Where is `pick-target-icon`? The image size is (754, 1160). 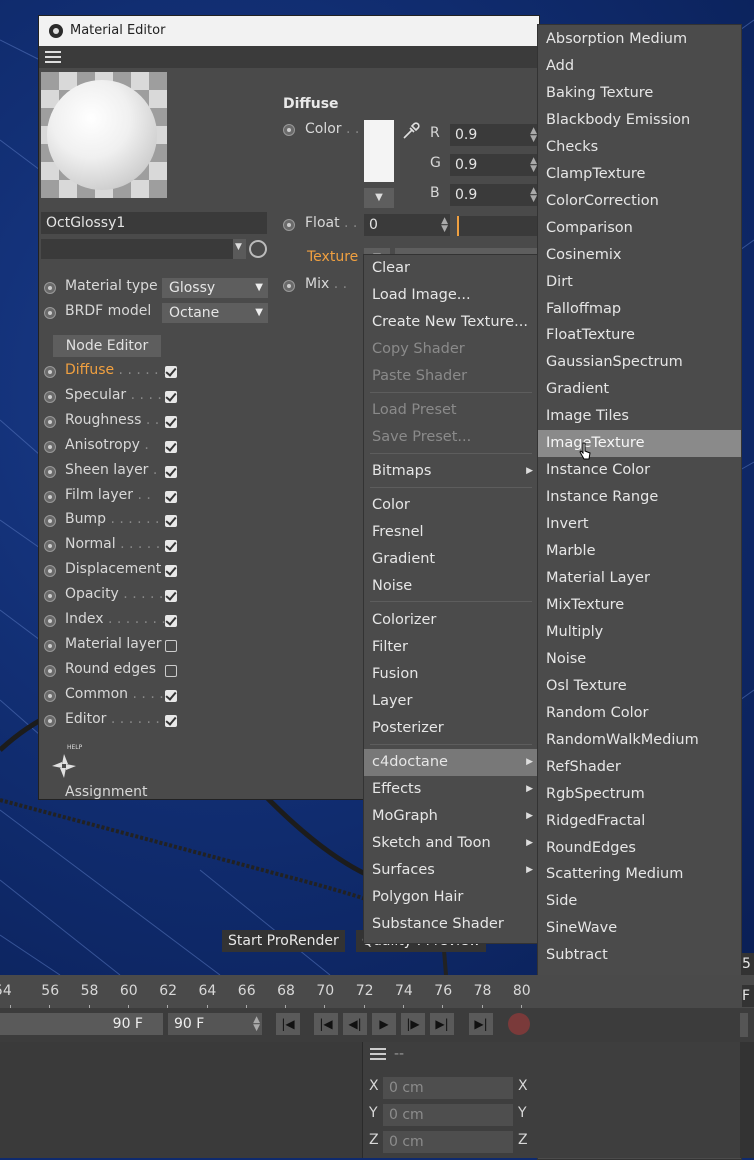
pick-target-icon is located at coordinates (258, 249).